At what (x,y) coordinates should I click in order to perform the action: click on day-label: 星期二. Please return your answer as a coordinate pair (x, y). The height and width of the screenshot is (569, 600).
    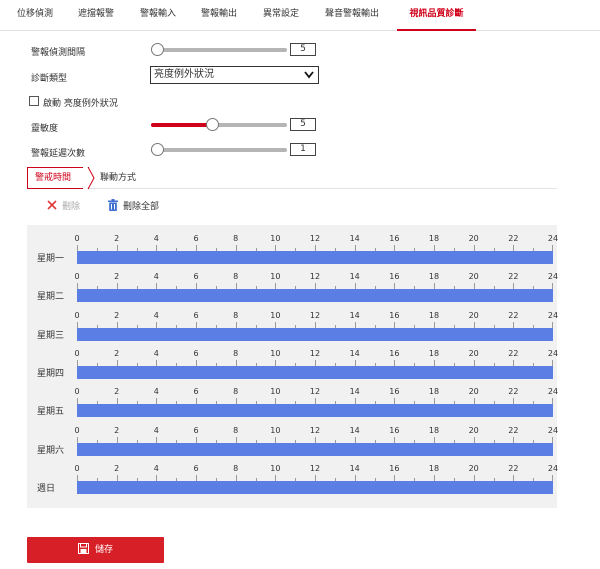
    Looking at the image, I should click on (51, 297).